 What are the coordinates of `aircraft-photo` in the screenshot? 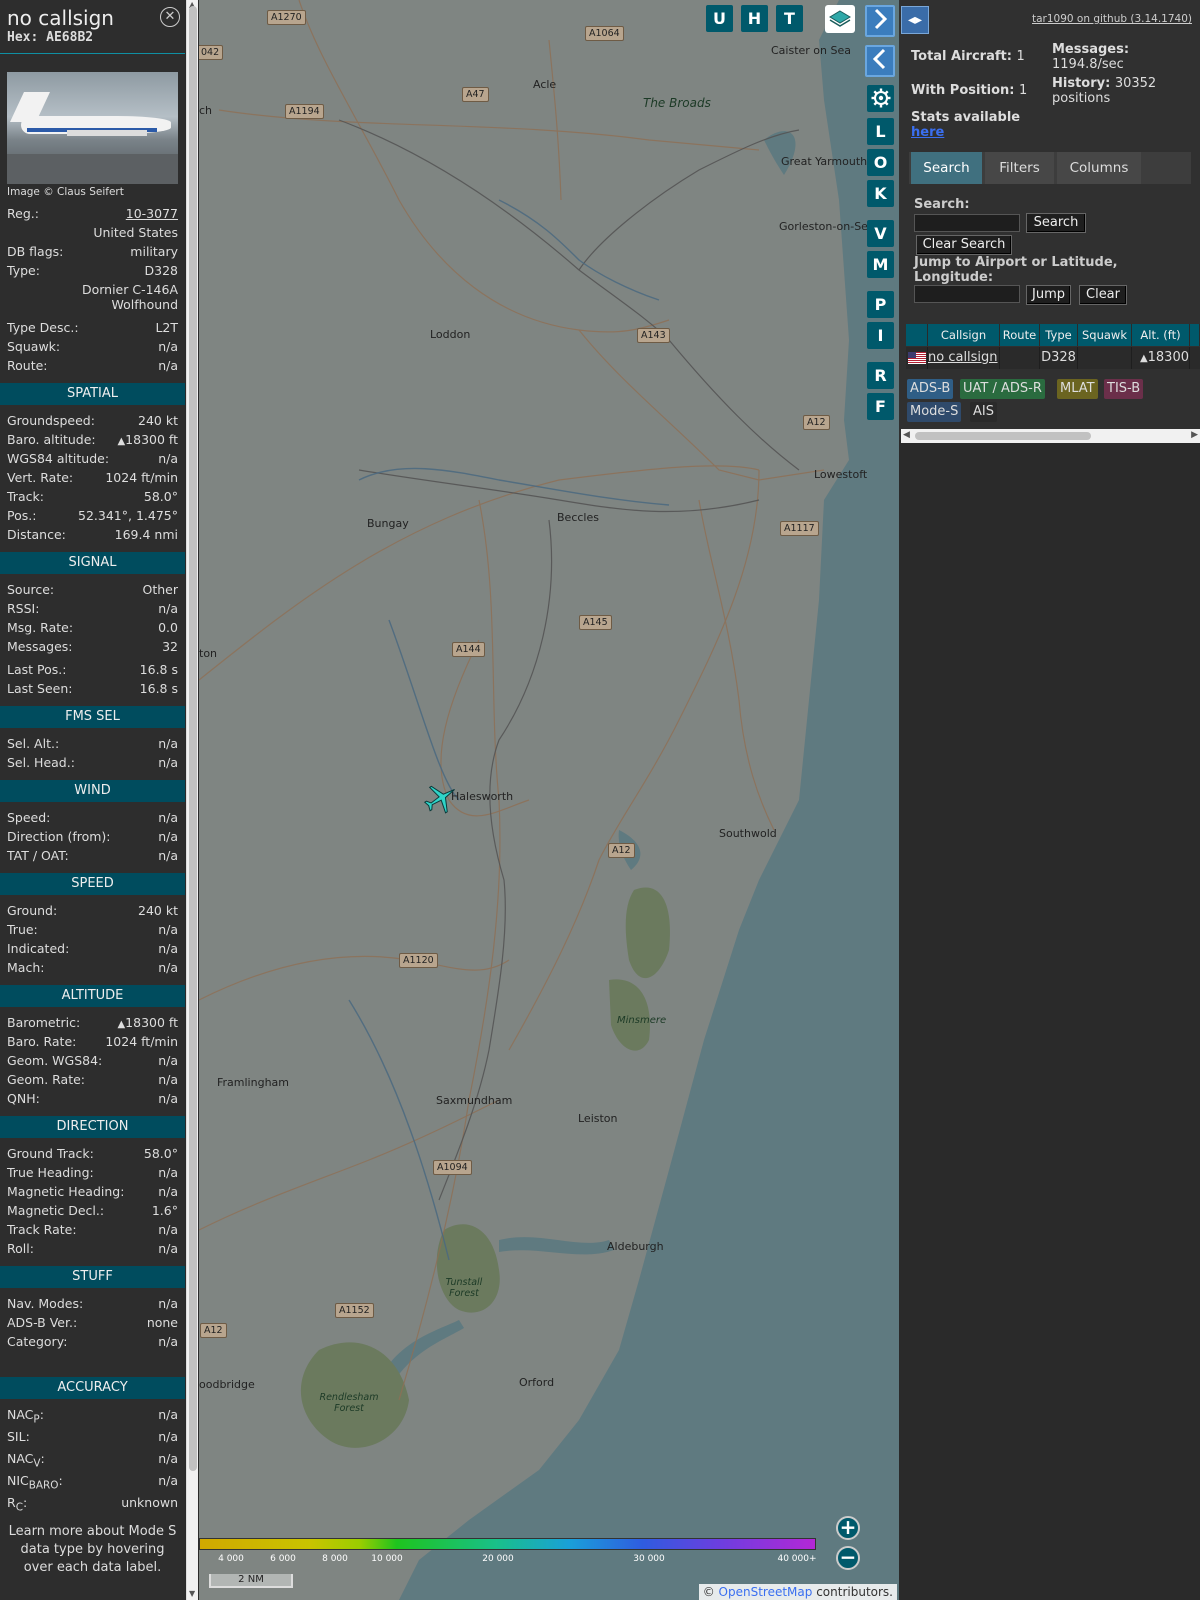 It's located at (92, 128).